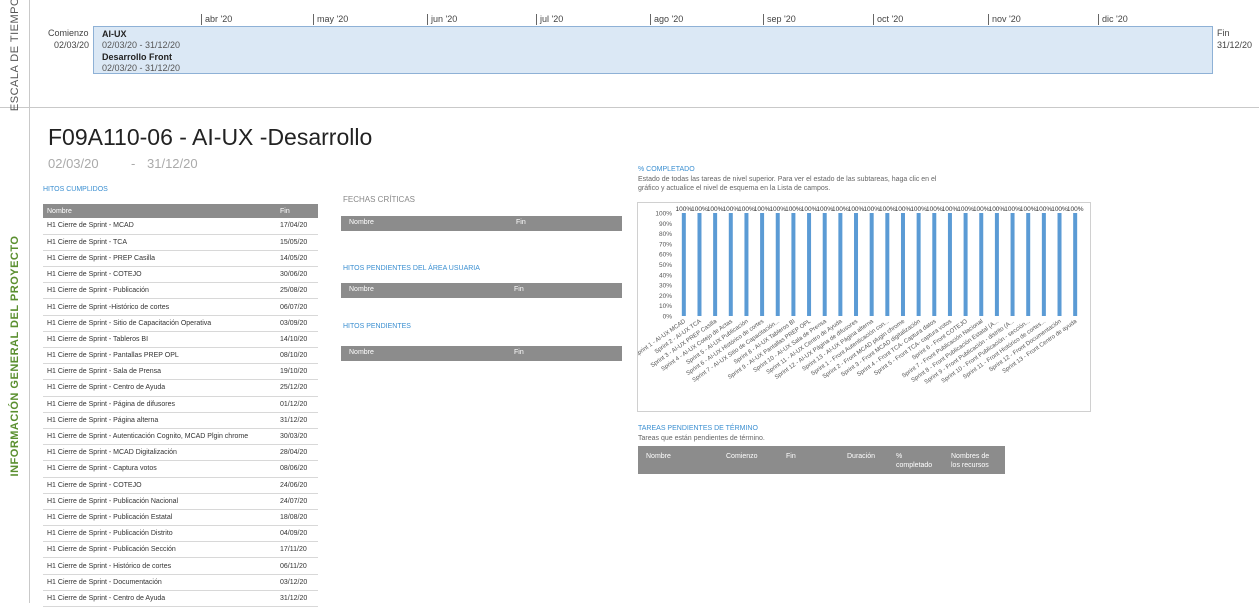 This screenshot has width=1259, height=607. What do you see at coordinates (663, 214) in the screenshot?
I see `y-tick-label: 100%` at bounding box center [663, 214].